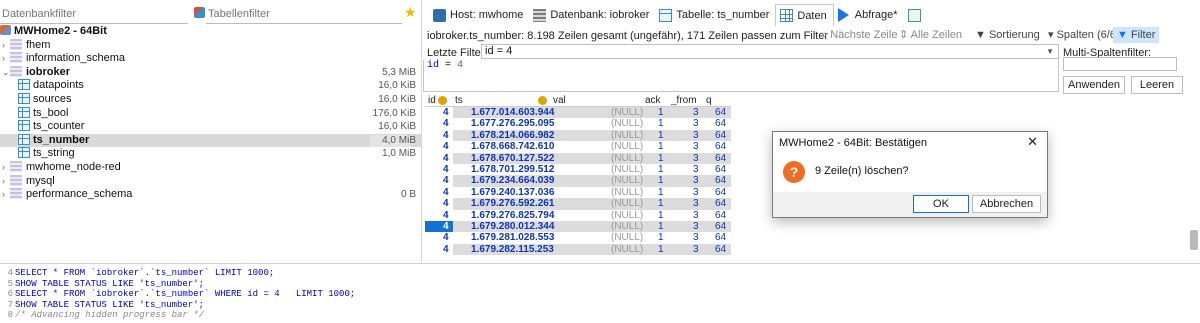  Describe the element at coordinates (941, 204) in the screenshot. I see `ok-button: OK` at that location.